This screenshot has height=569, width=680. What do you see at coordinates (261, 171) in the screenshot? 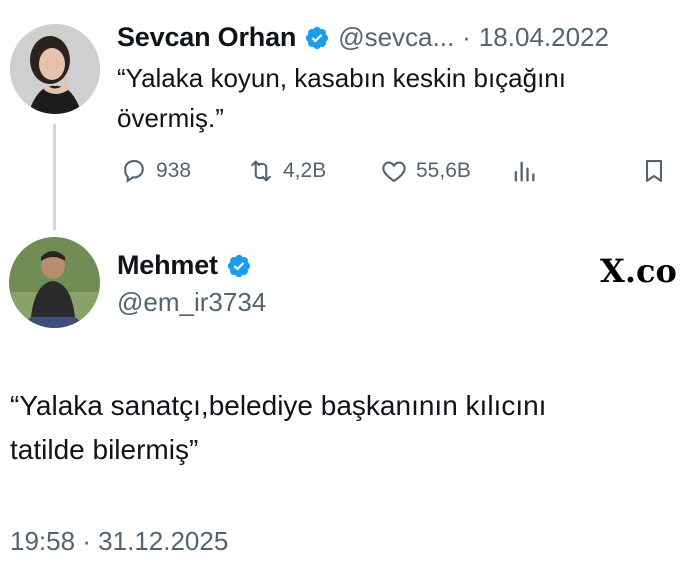
I see `retweet-icon` at bounding box center [261, 171].